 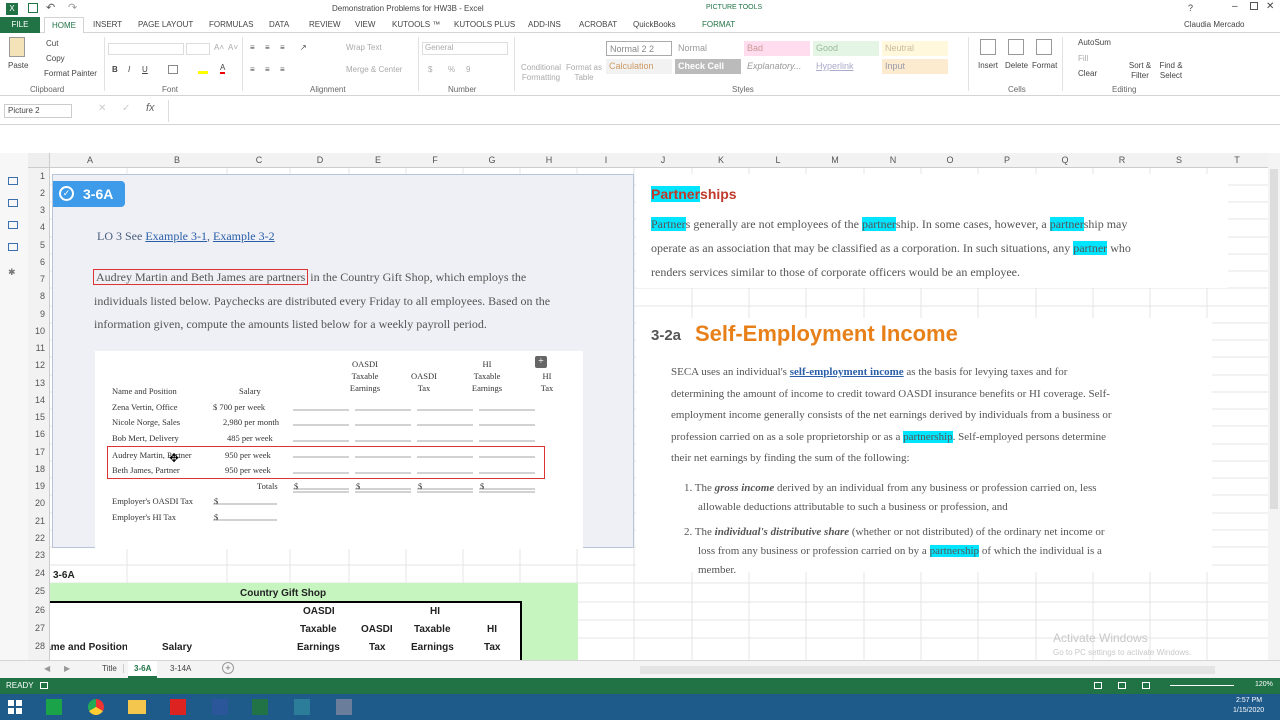 What do you see at coordinates (50, 7) in the screenshot?
I see `undo-icon: ↶` at bounding box center [50, 7].